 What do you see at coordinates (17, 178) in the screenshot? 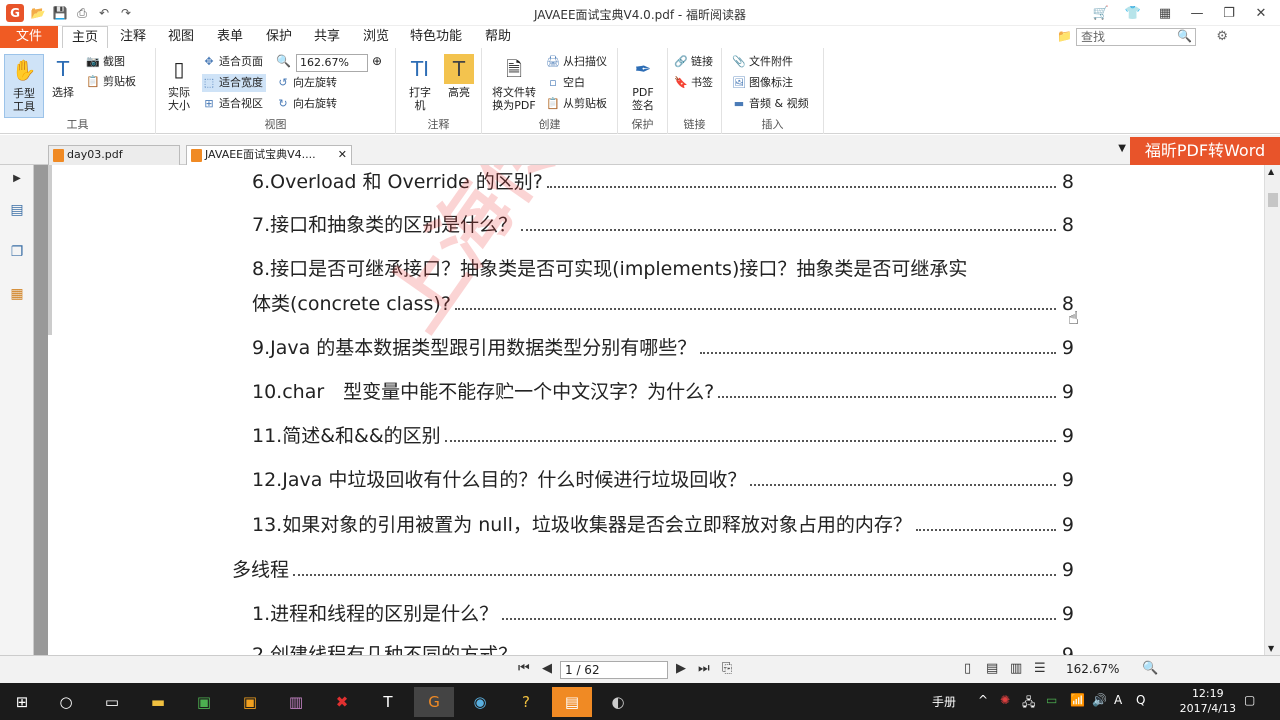
I see `expand-arrow-icon: ▶` at bounding box center [17, 178].